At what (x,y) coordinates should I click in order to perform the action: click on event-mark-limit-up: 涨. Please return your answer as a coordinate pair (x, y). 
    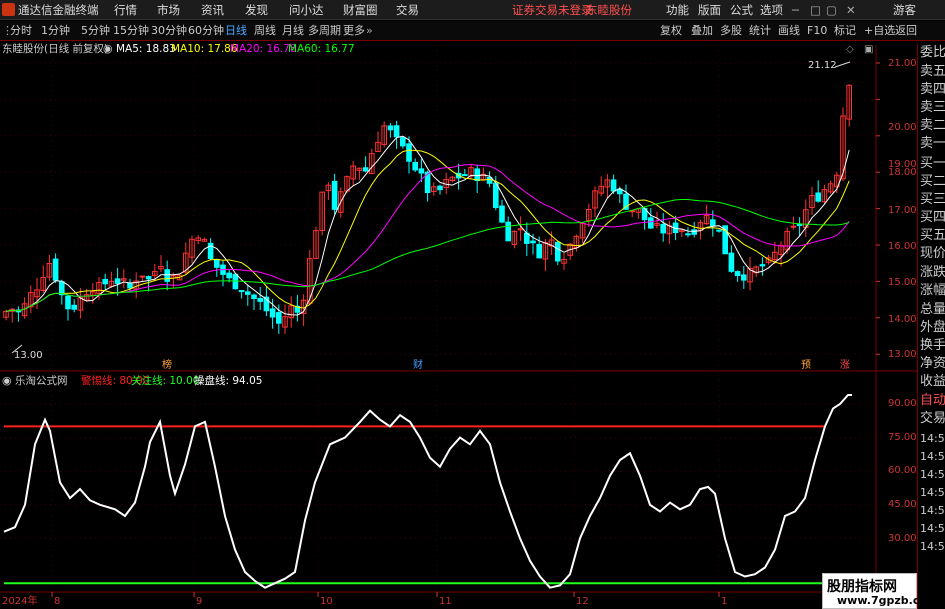
    Looking at the image, I should click on (845, 366).